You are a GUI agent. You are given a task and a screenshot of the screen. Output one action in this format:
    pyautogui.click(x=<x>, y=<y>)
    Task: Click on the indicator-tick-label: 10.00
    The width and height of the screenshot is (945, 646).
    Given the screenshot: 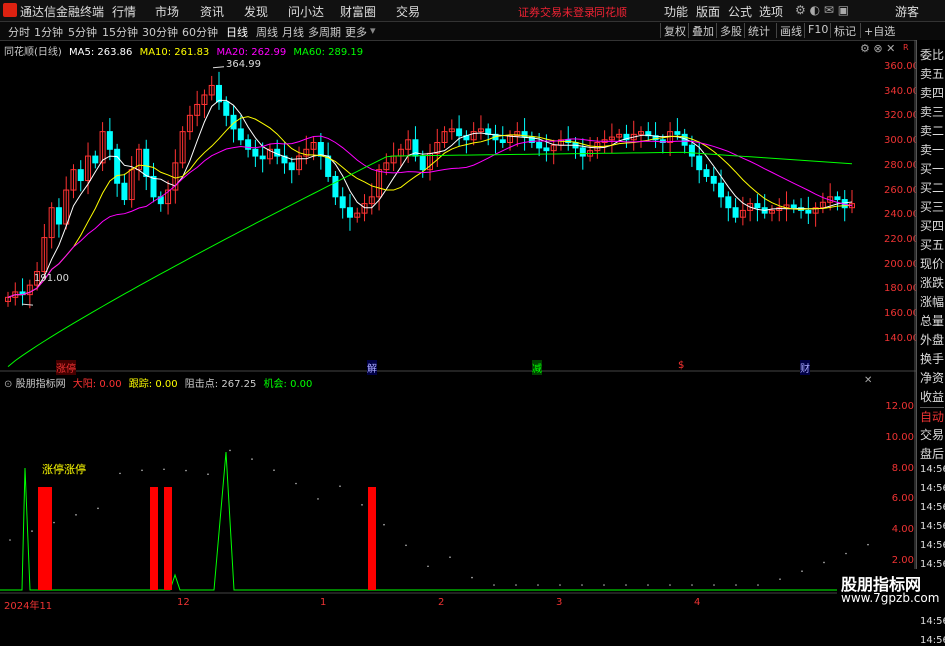 What is the action you would take?
    pyautogui.click(x=899, y=437)
    